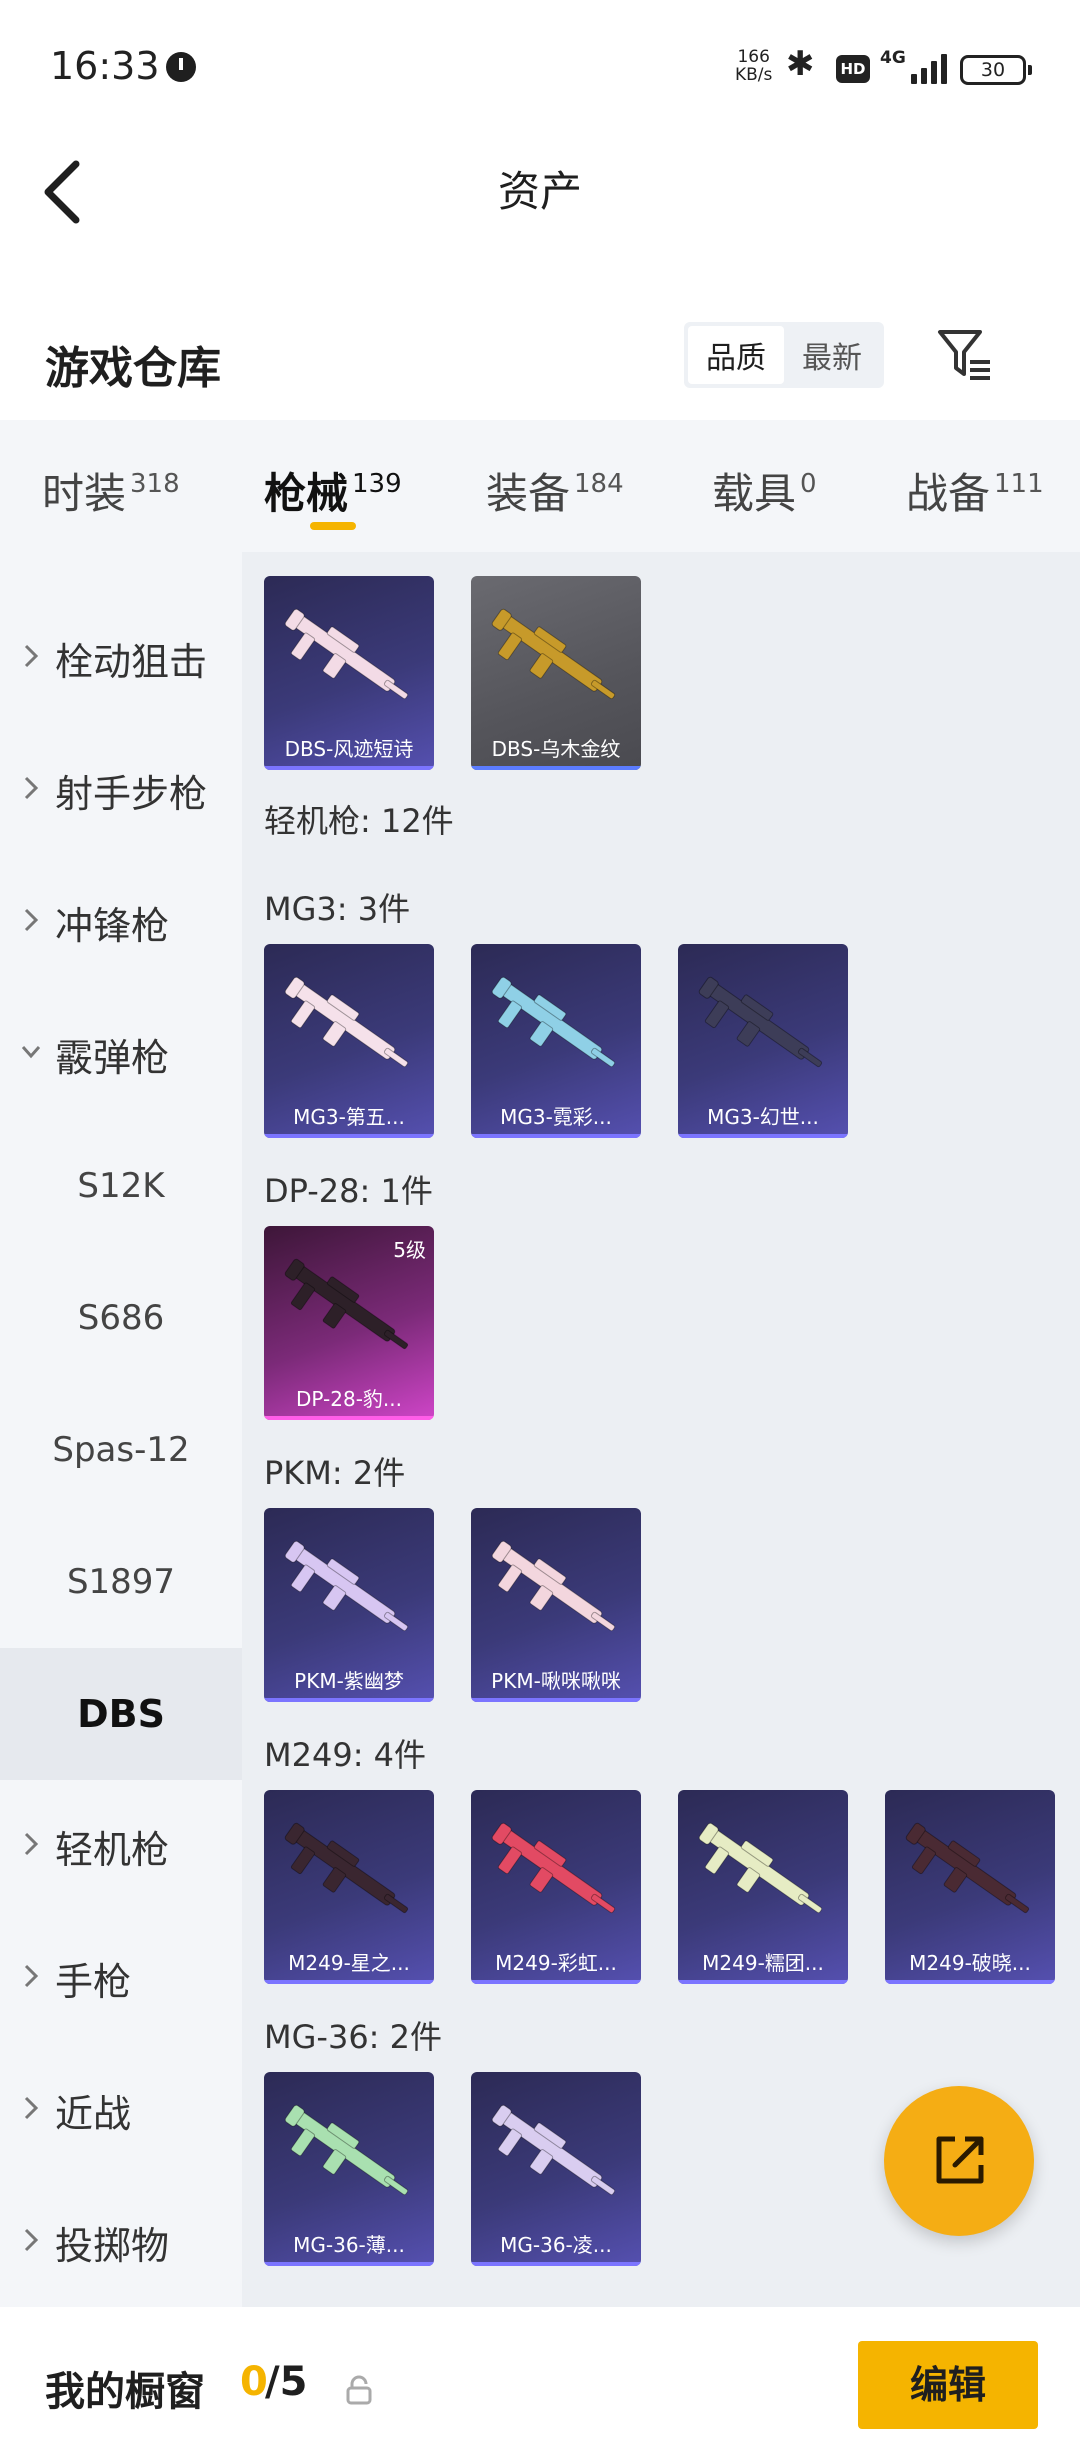 The height and width of the screenshot is (2460, 1080). What do you see at coordinates (121, 922) in the screenshot?
I see `sidebar-item-smg: 冲锋枪` at bounding box center [121, 922].